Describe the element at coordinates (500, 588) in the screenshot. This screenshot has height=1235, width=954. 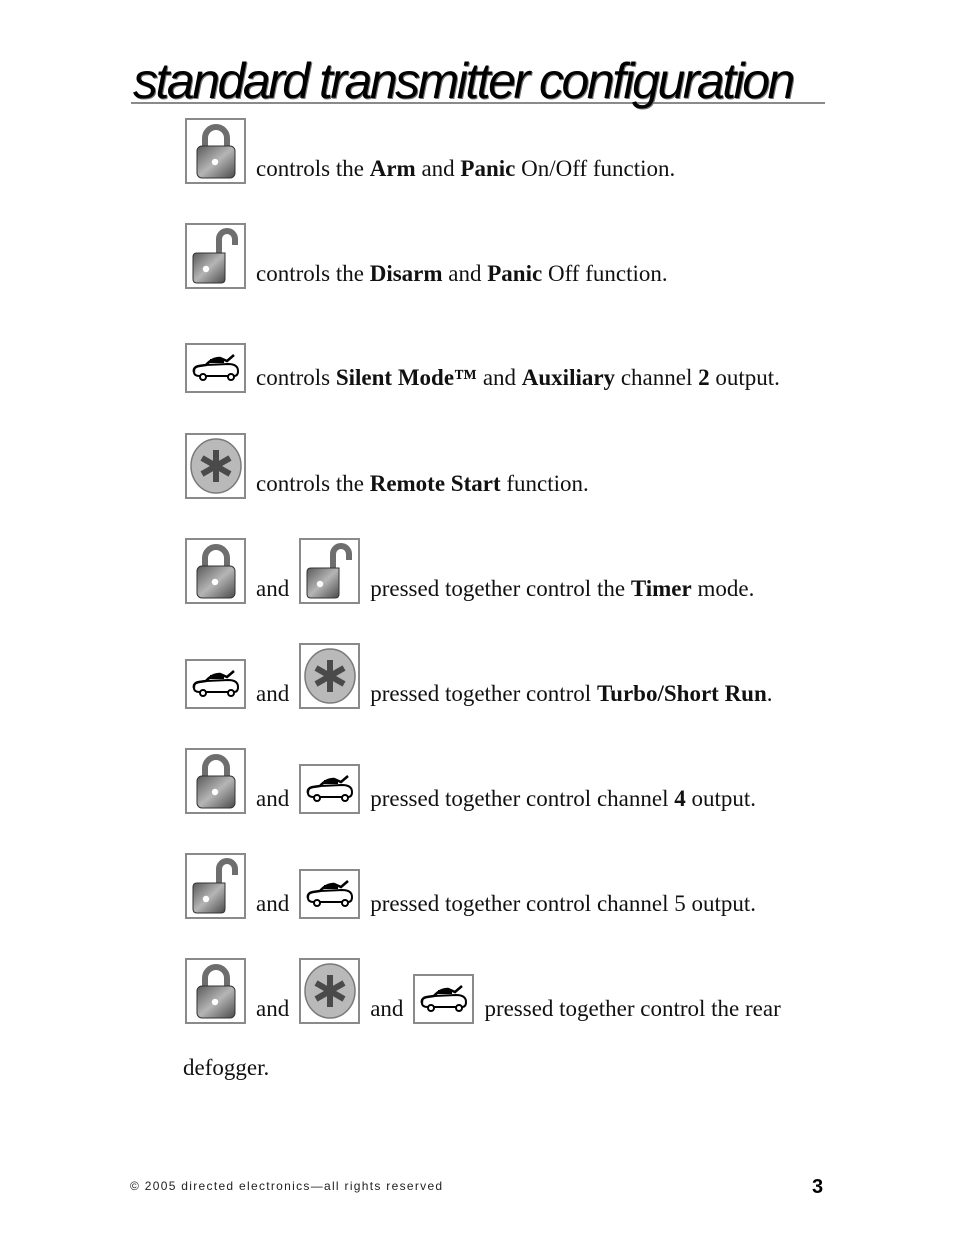
I see `text-segment: pressed together control the` at that location.